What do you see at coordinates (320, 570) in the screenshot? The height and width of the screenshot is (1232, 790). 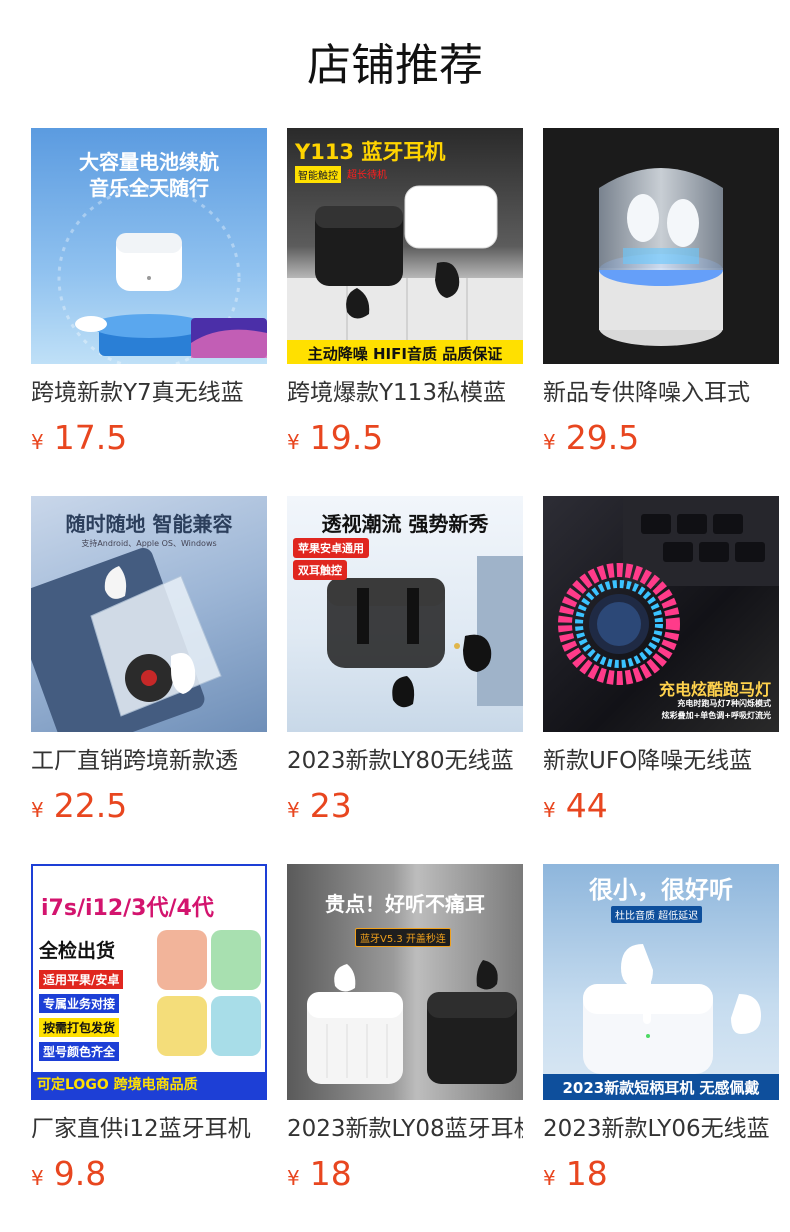 I see `image-tag: 双耳触控` at bounding box center [320, 570].